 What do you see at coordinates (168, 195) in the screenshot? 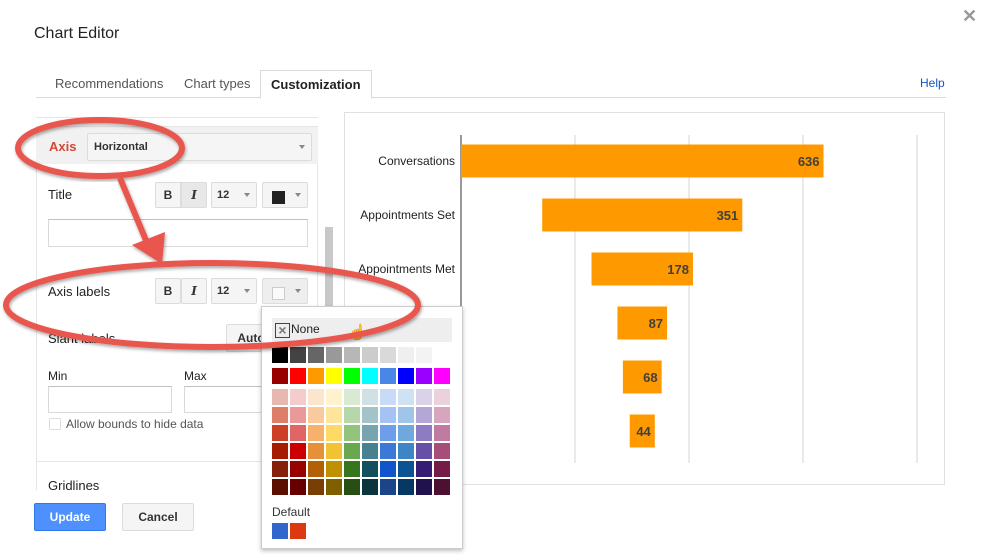
I see `title-bold-button: B` at bounding box center [168, 195].